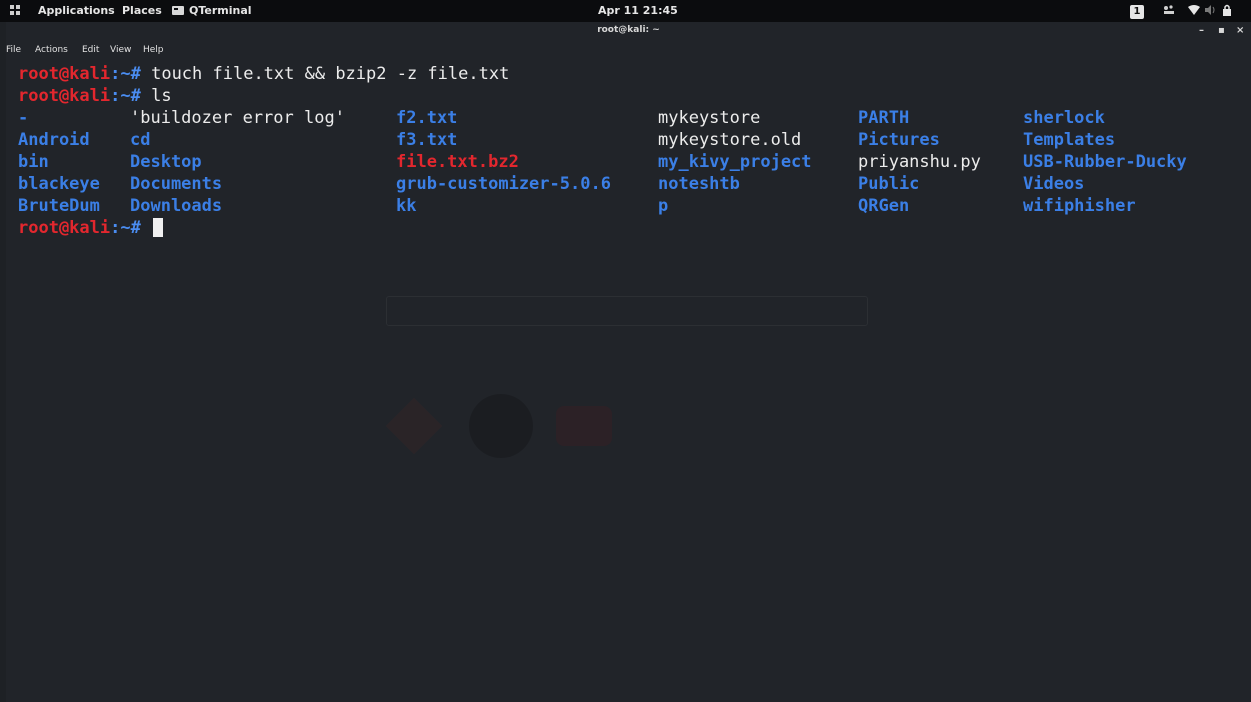  I want to click on window-titlebar: root@kali: ~ – ▪ ×, so click(628, 31).